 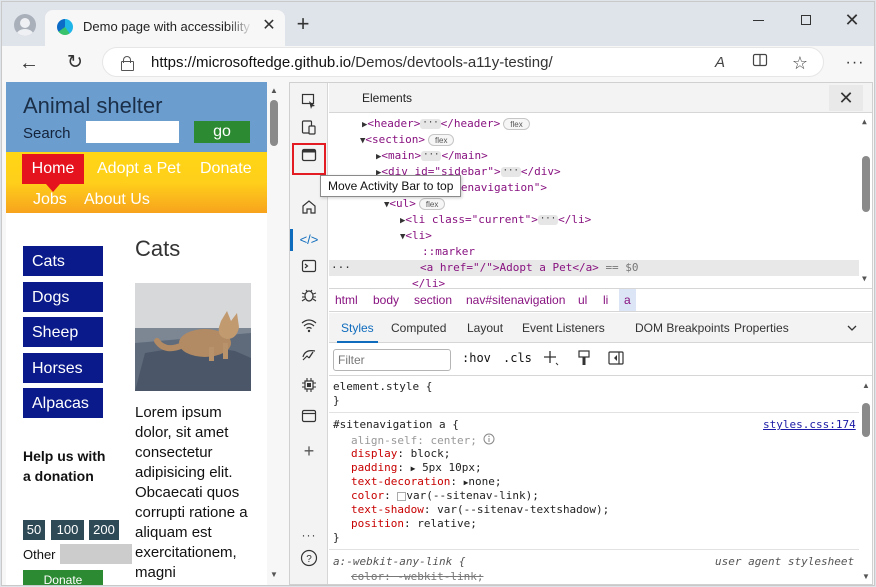 What do you see at coordinates (414, 524) in the screenshot?
I see `css-declaration: position: relative;` at bounding box center [414, 524].